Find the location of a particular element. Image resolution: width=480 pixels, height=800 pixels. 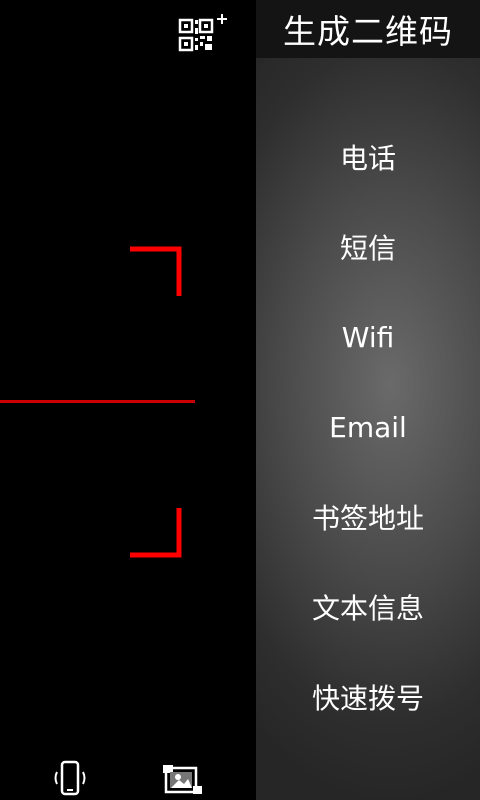

panel-header: 生成二维码 is located at coordinates (368, 29).